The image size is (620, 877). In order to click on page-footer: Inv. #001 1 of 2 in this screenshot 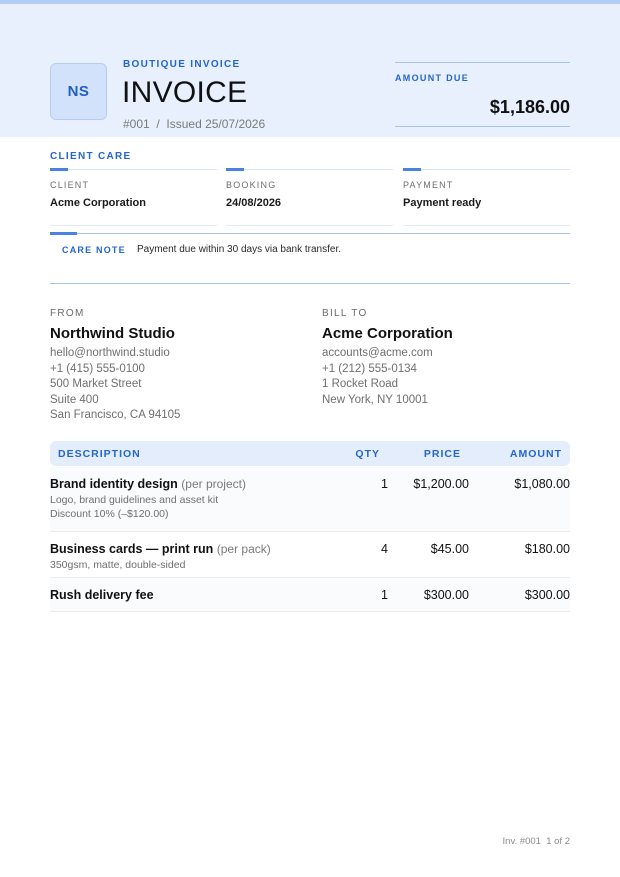, I will do `click(536, 841)`.